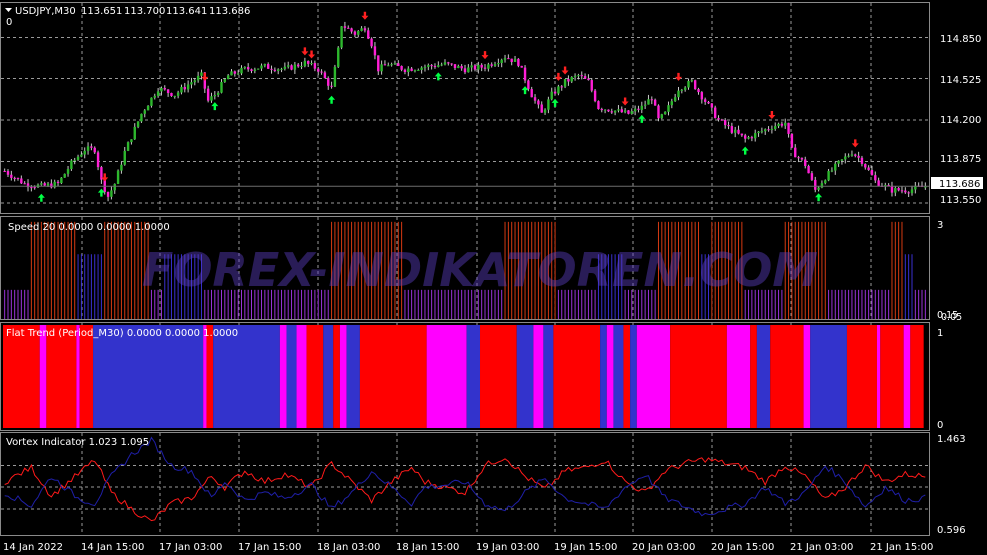 The height and width of the screenshot is (555, 987). What do you see at coordinates (821, 547) in the screenshot?
I see `time-tick: 21 Jan 03:00` at bounding box center [821, 547].